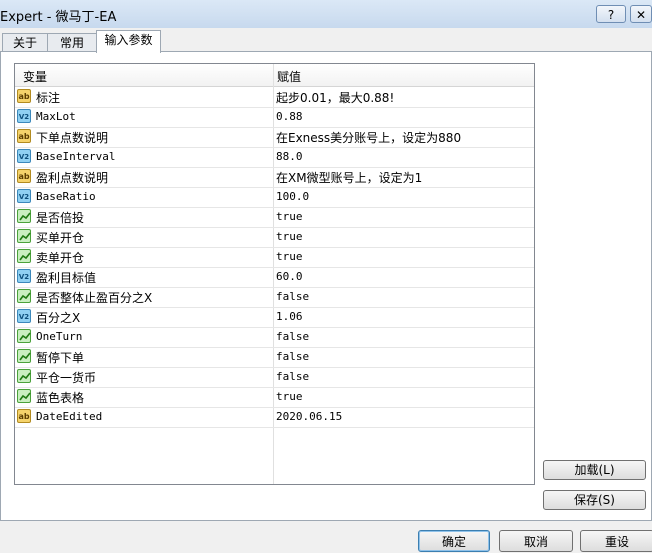  What do you see at coordinates (594, 470) in the screenshot?
I see `load-button: 加载(L)` at bounding box center [594, 470].